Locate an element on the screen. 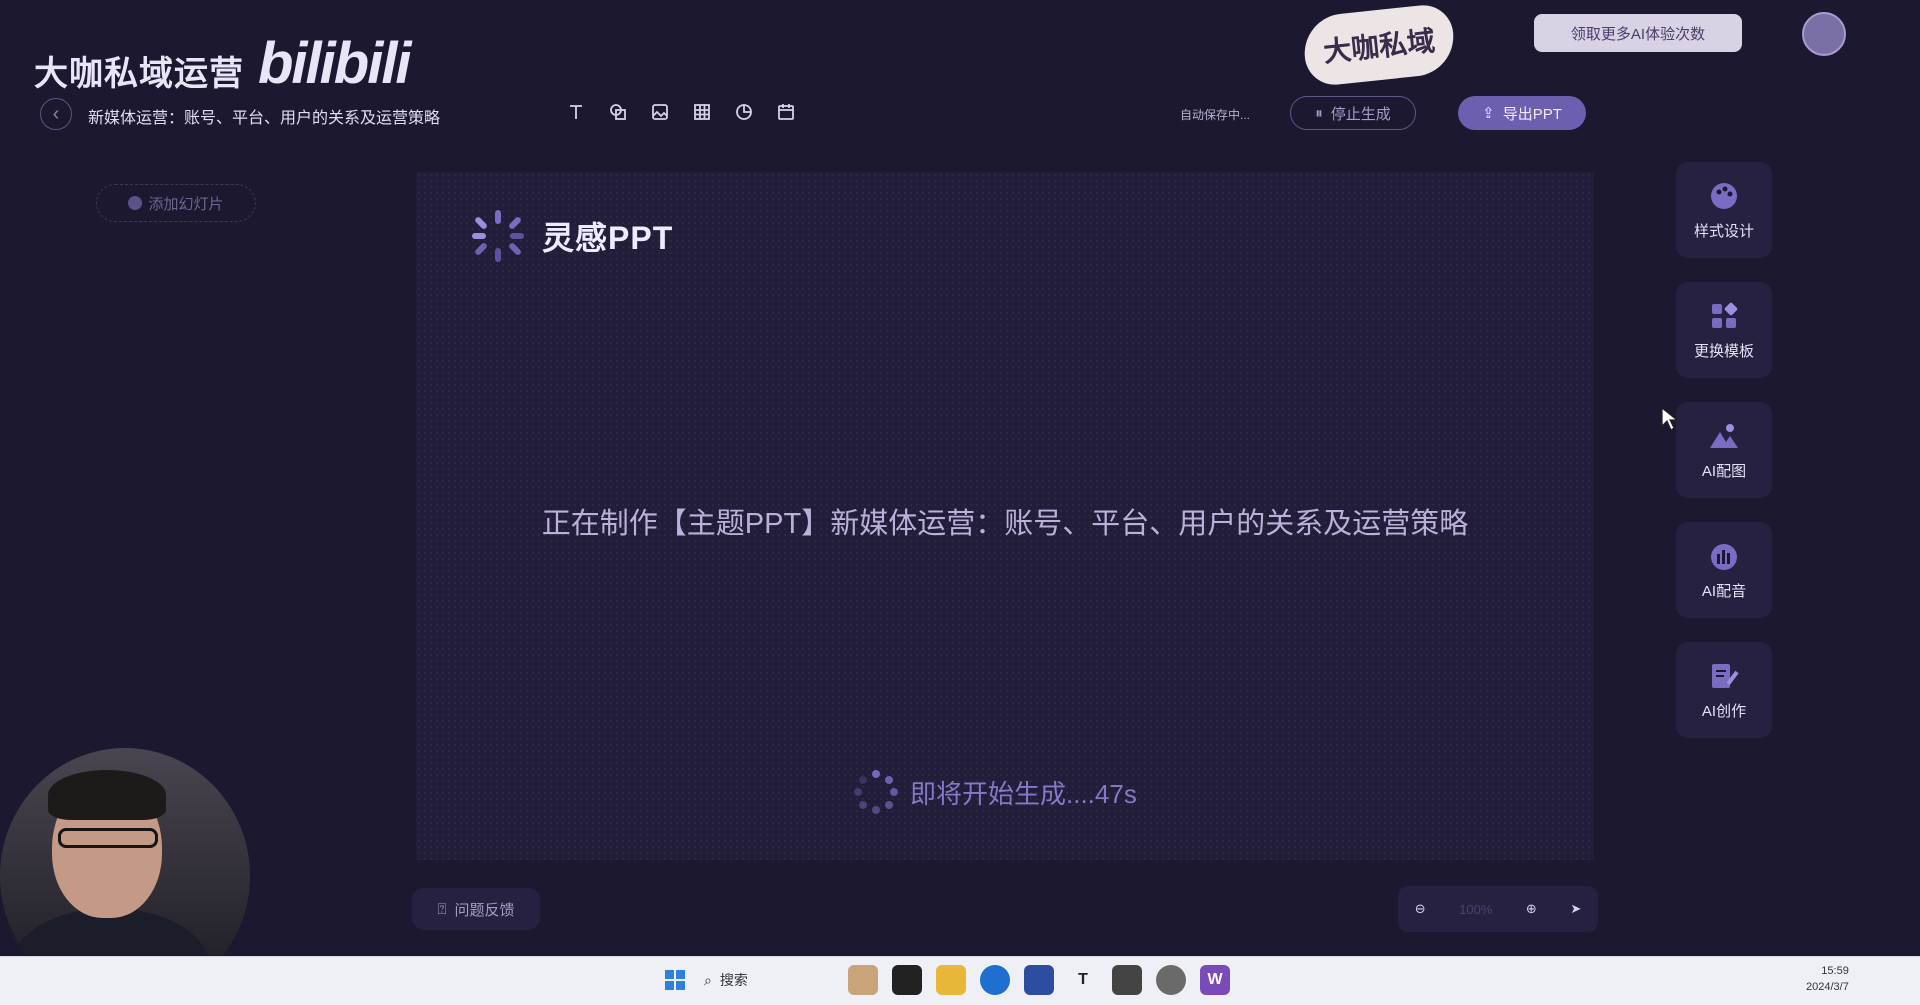 The height and width of the screenshot is (1005, 1920). document-title: 新媒体运营：账号、平台、用户的关系及运营策略 is located at coordinates (264, 116).